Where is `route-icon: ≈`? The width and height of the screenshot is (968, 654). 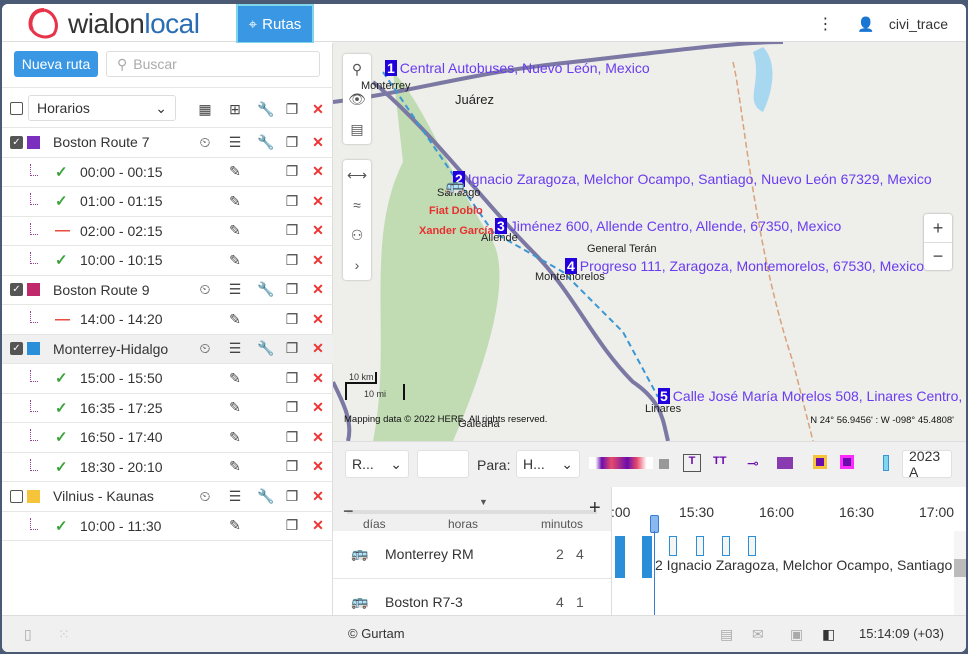 route-icon: ≈ is located at coordinates (357, 205).